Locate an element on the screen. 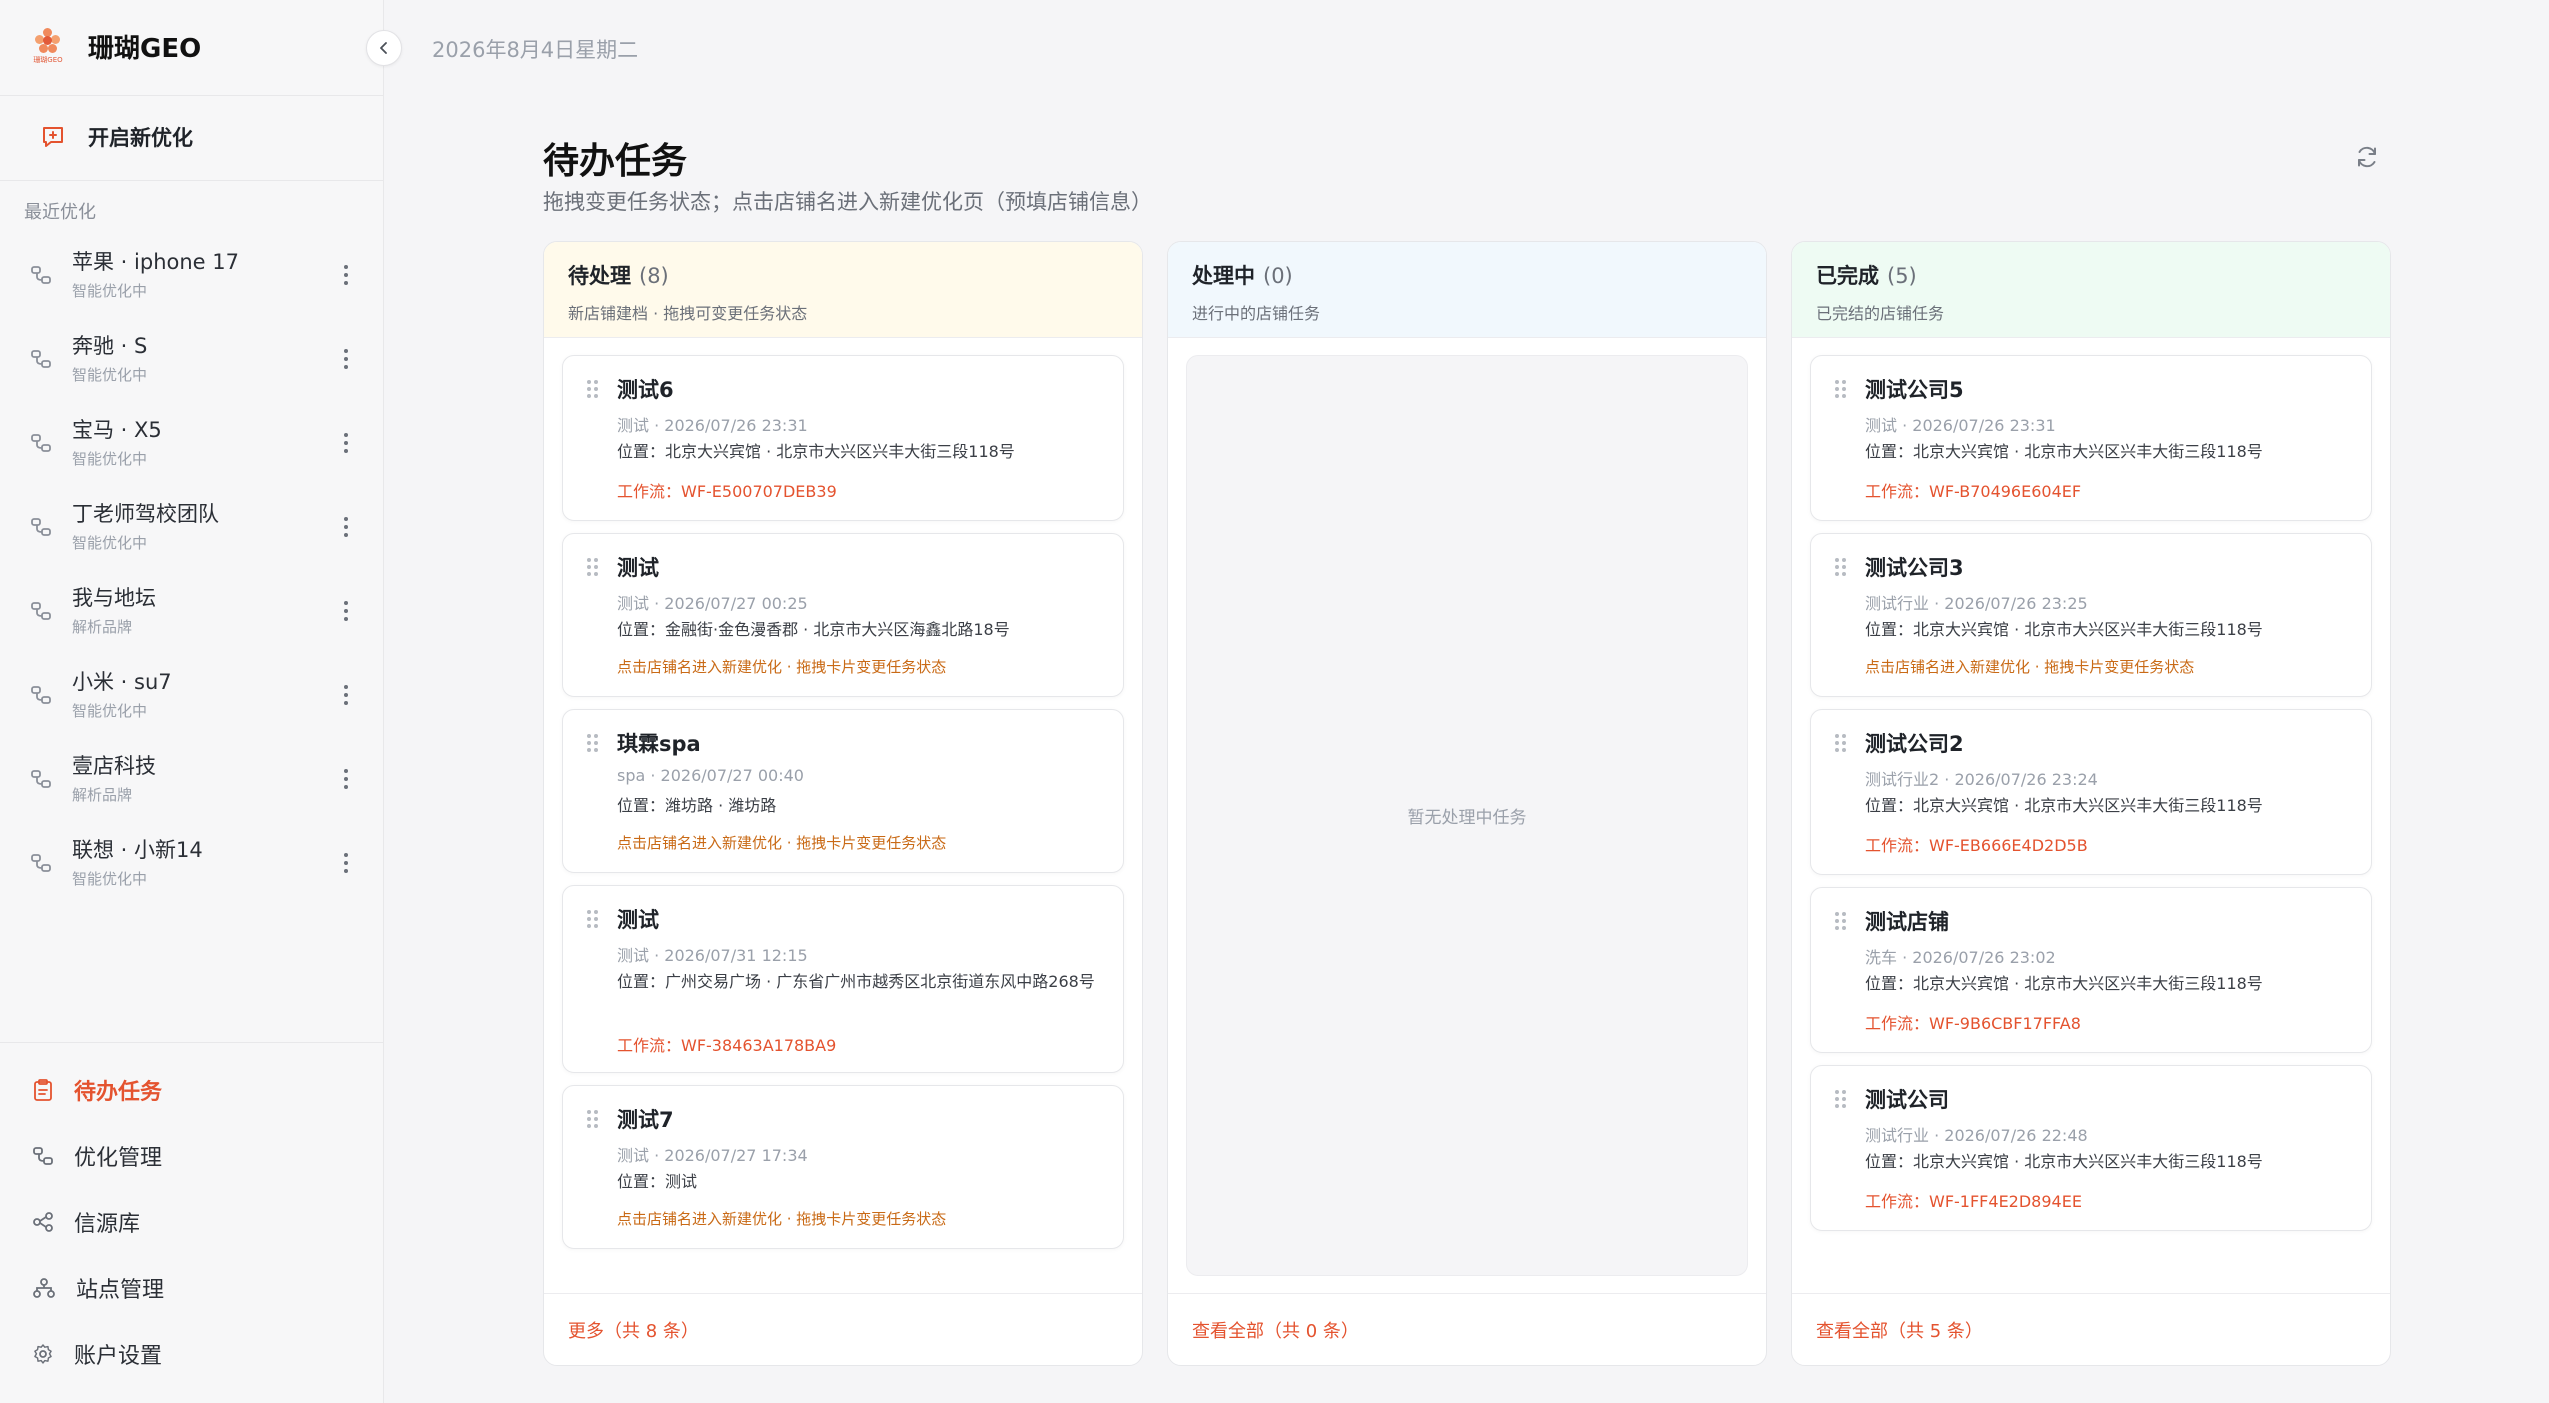 The width and height of the screenshot is (2549, 1403). nav-item-sites: 站点管理 is located at coordinates (192, 1288).